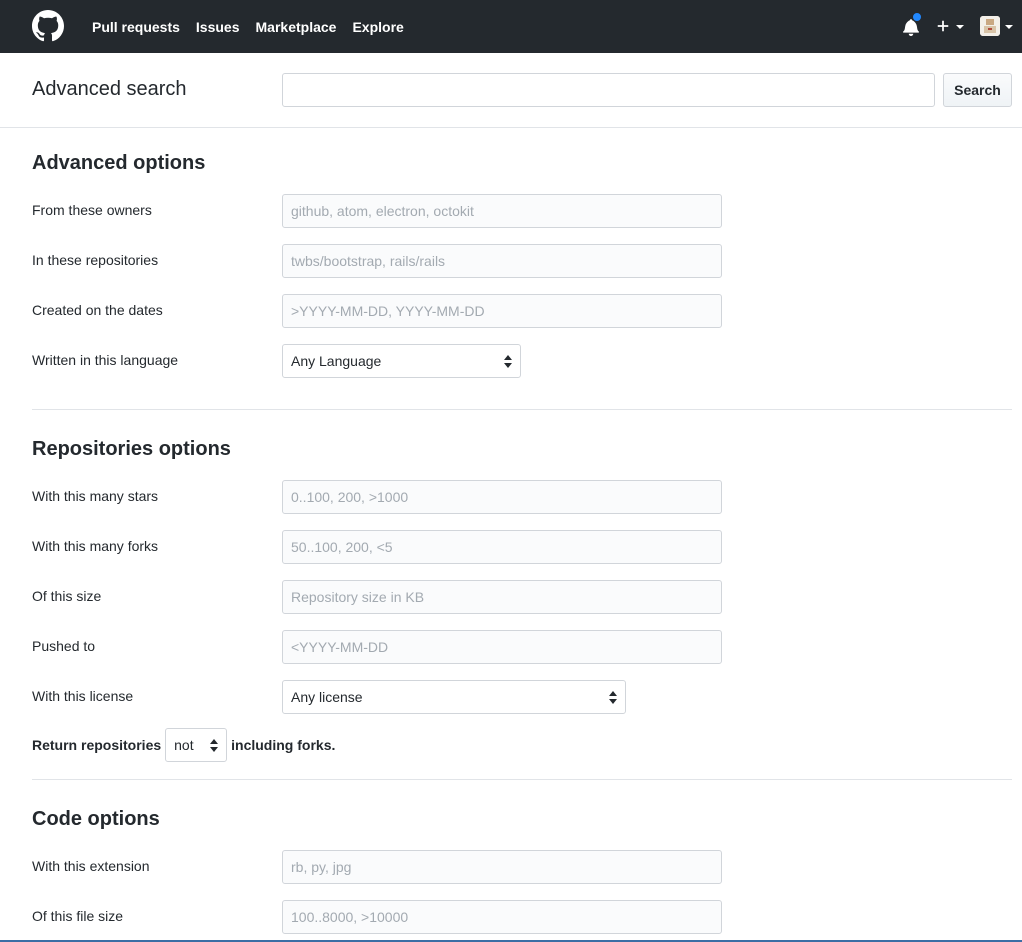  Describe the element at coordinates (83, 696) in the screenshot. I see `license-label: With this license` at that location.